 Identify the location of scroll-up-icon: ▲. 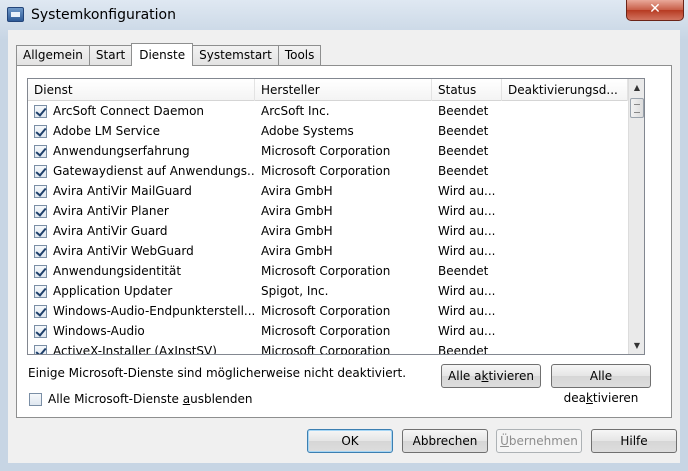
(636, 87).